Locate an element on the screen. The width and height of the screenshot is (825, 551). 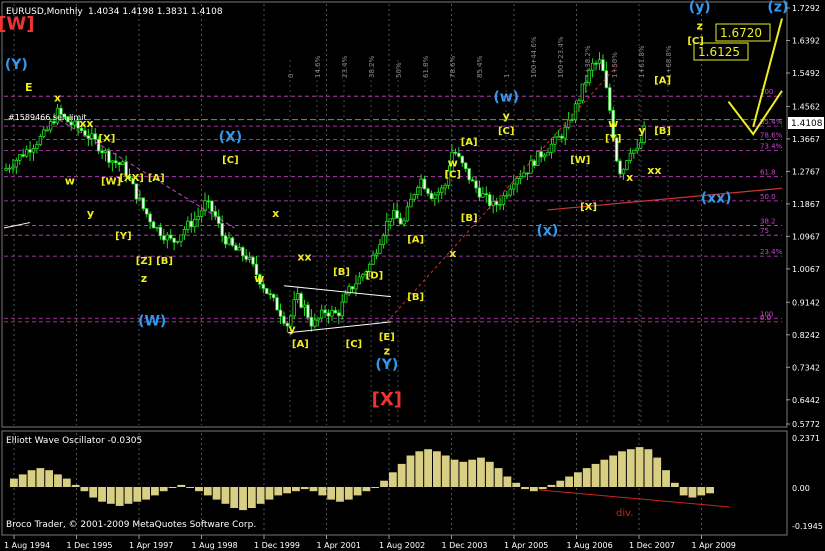
time-tick-label: 1 Apr 2005 is located at coordinates (526, 545).